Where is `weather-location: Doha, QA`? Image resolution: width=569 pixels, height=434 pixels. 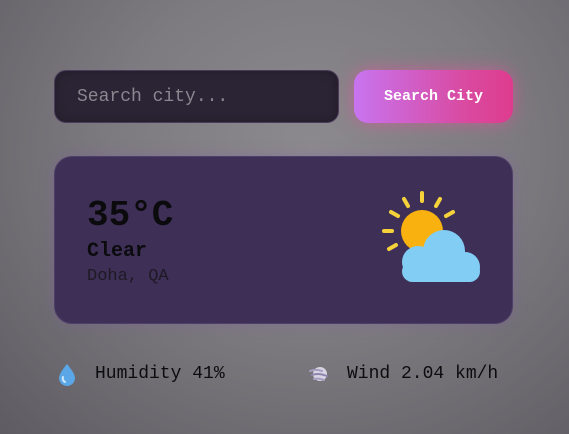 weather-location: Doha, QA is located at coordinates (128, 276).